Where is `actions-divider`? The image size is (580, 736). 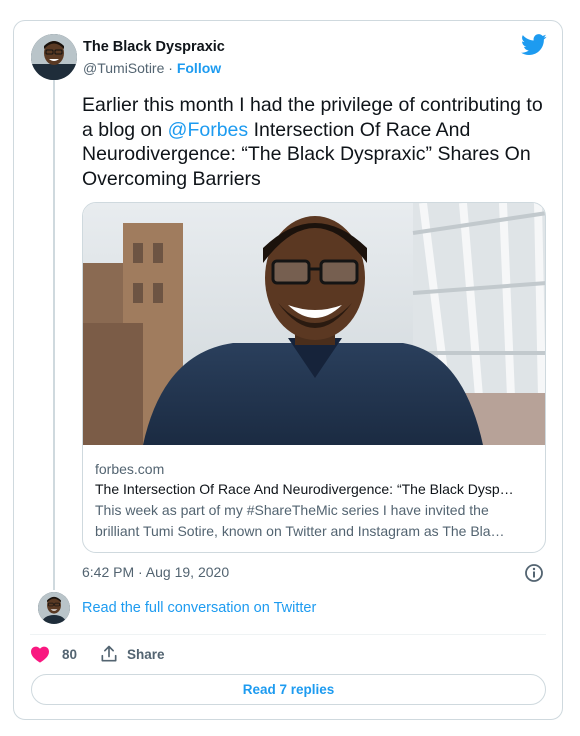
actions-divider is located at coordinates (288, 634).